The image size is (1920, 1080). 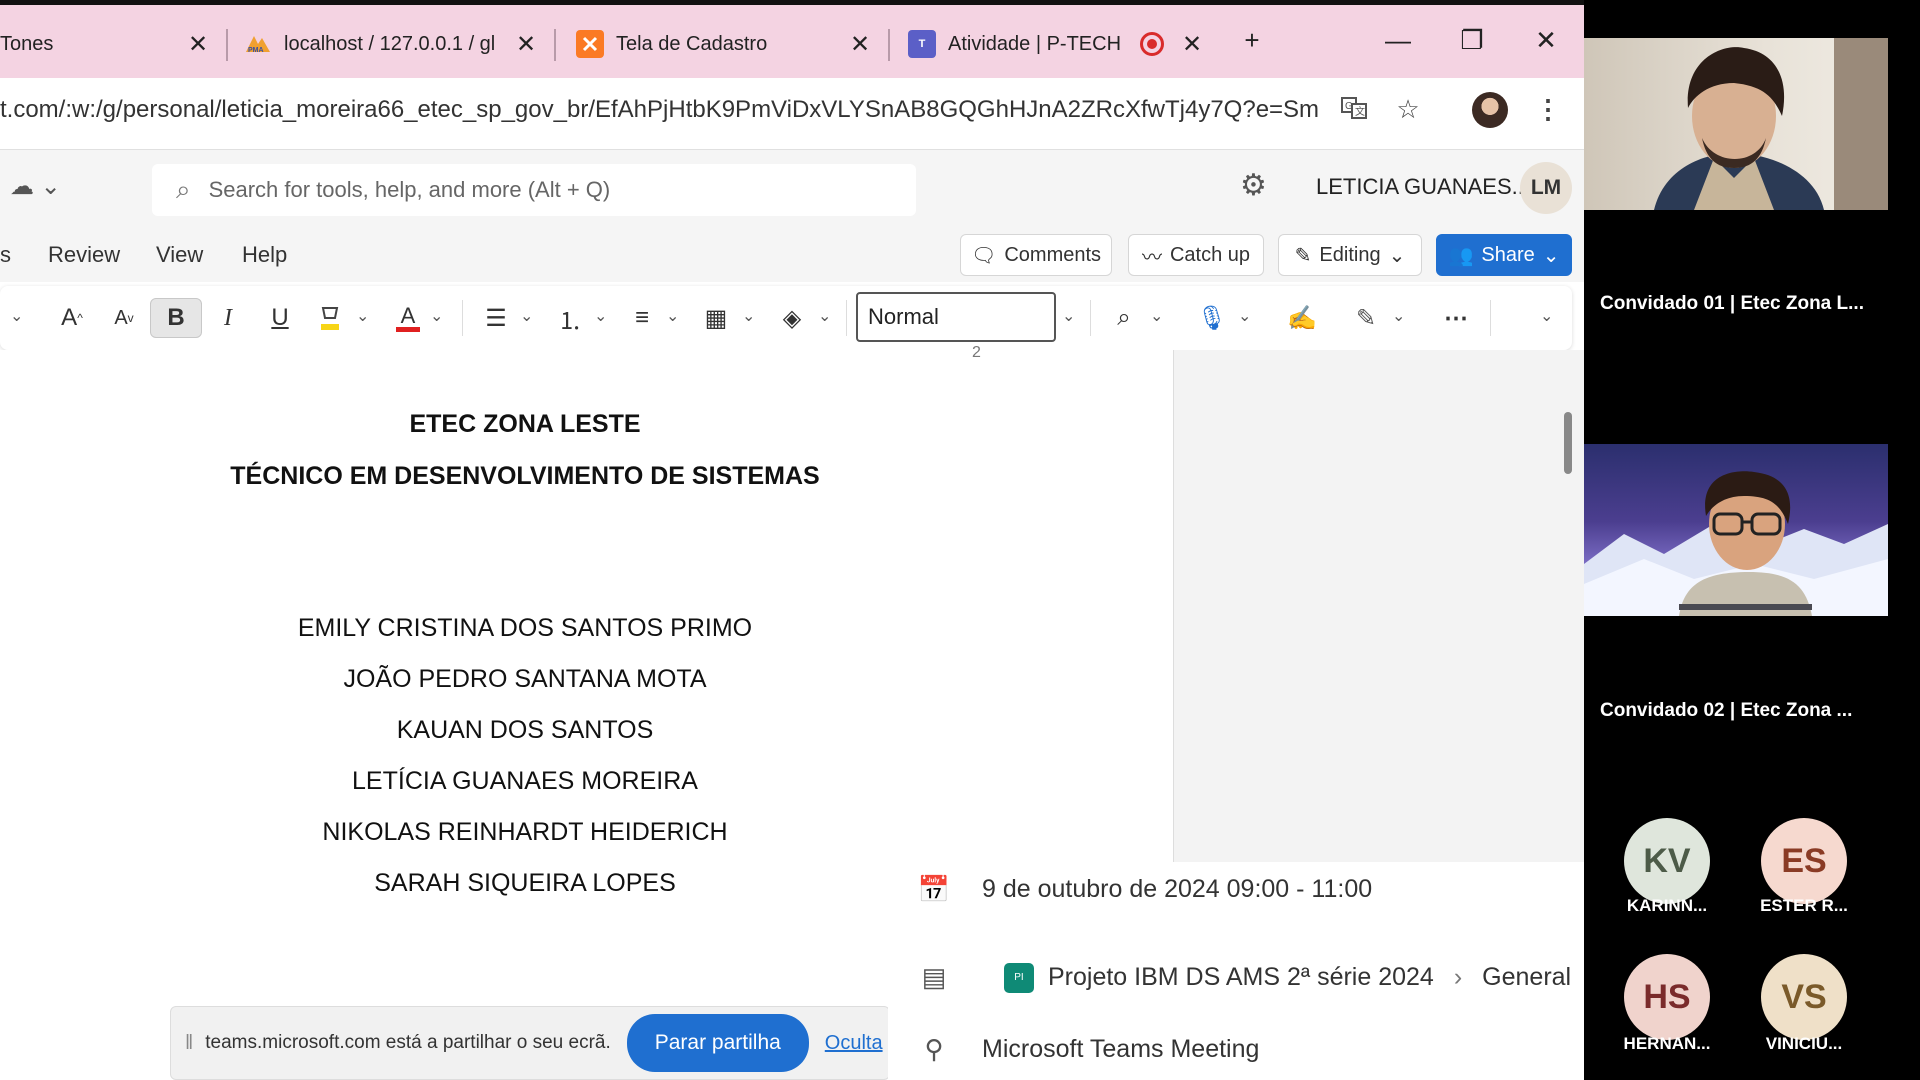 I want to click on pencil-icon: ✎, so click(x=1303, y=255).